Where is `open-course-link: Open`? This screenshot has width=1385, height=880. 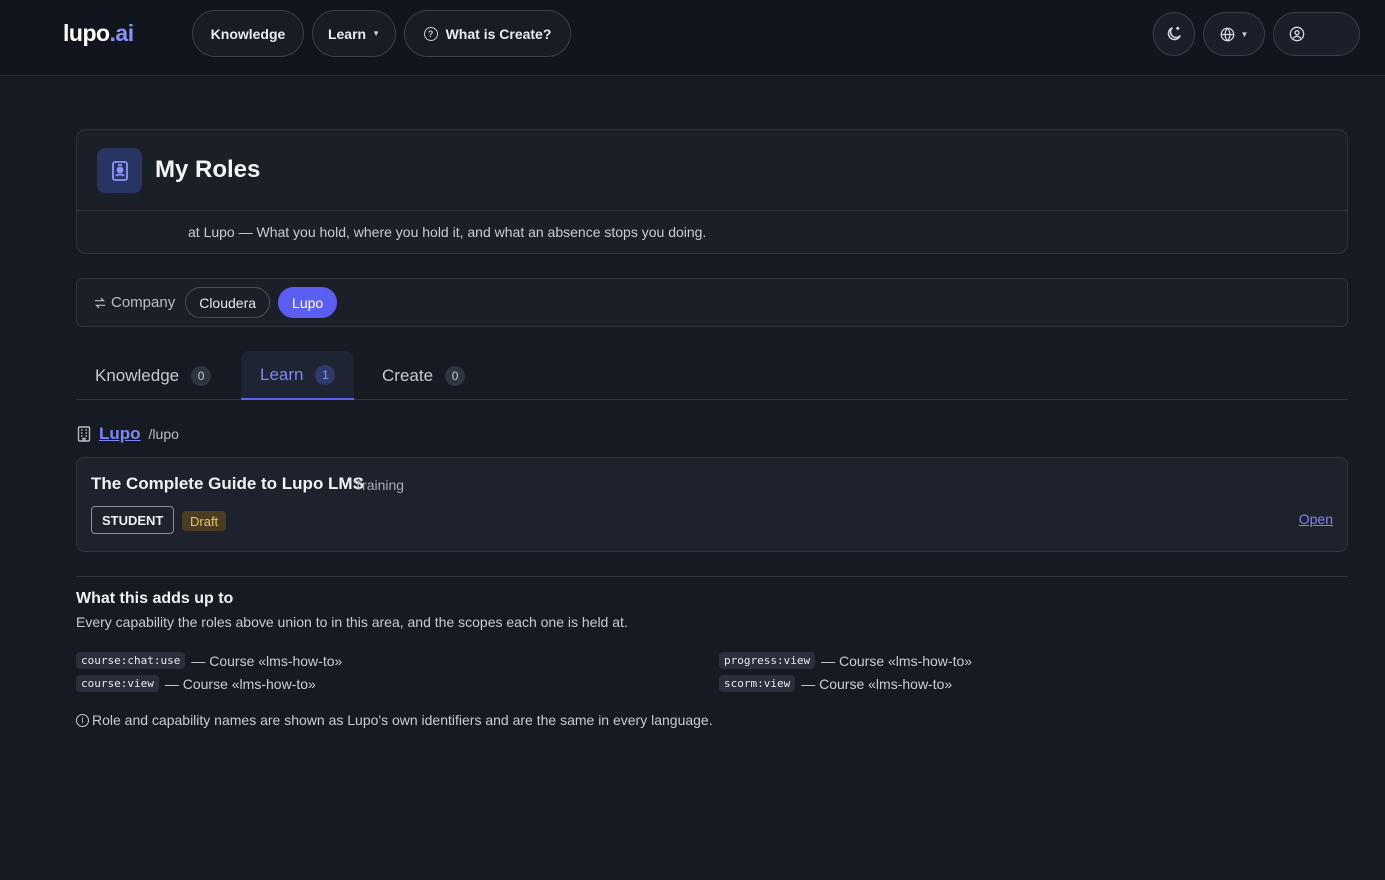 open-course-link: Open is located at coordinates (1316, 519).